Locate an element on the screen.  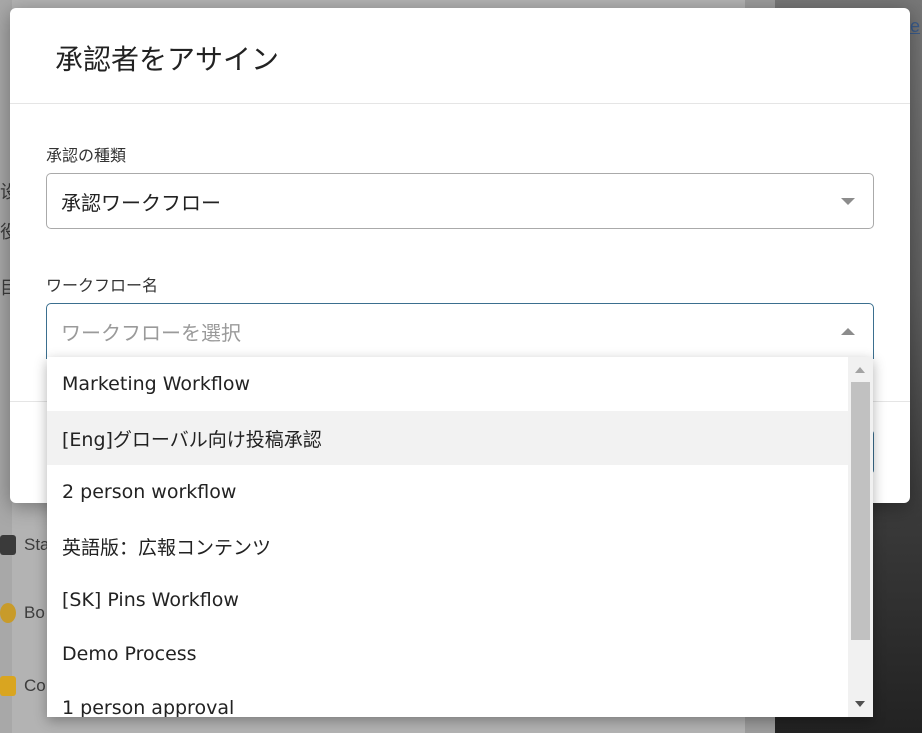
background-side-item: Sta is located at coordinates (25, 545).